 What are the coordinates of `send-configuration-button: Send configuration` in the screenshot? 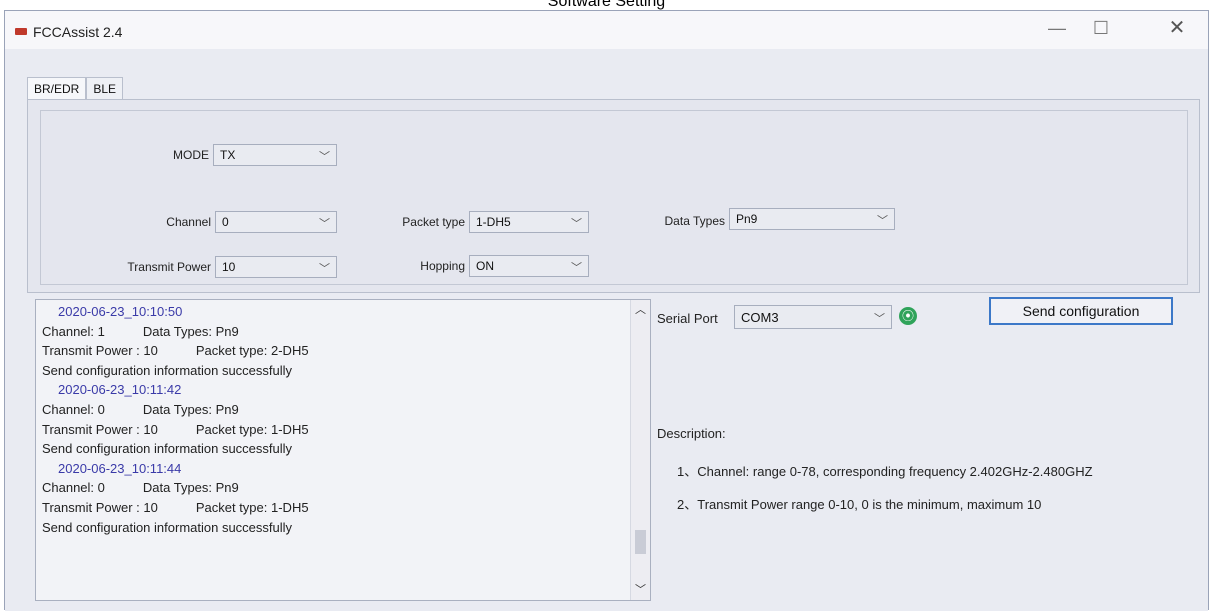 It's located at (1081, 311).